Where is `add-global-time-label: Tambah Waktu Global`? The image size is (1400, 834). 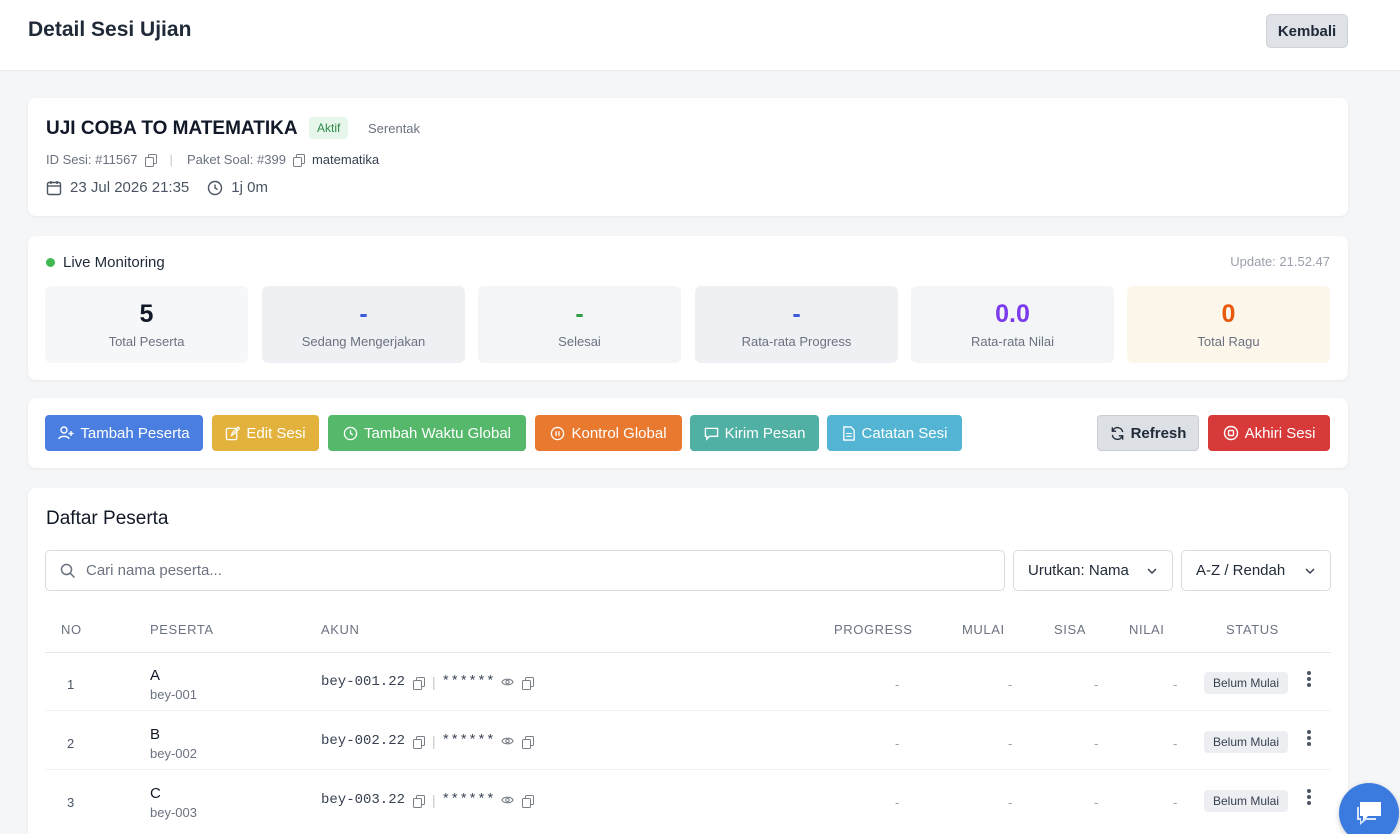 add-global-time-label: Tambah Waktu Global is located at coordinates (437, 433).